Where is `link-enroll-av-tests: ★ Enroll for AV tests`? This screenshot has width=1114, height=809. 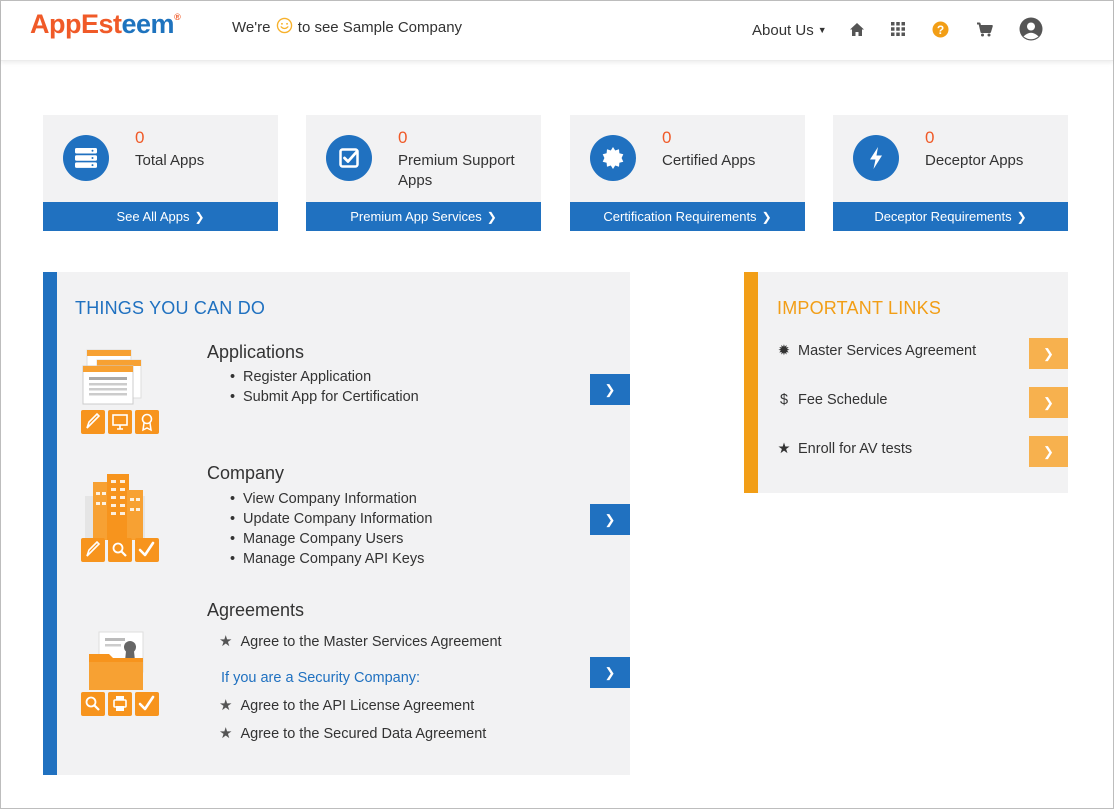
link-enroll-av-tests: ★ Enroll for AV tests is located at coordinates (845, 449).